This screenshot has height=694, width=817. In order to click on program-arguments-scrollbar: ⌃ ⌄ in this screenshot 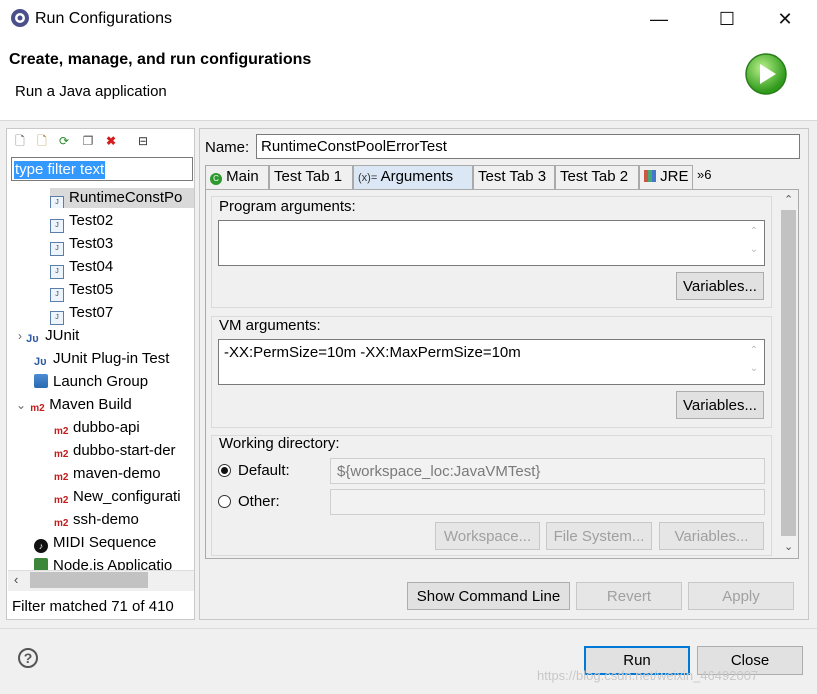, I will do `click(754, 243)`.